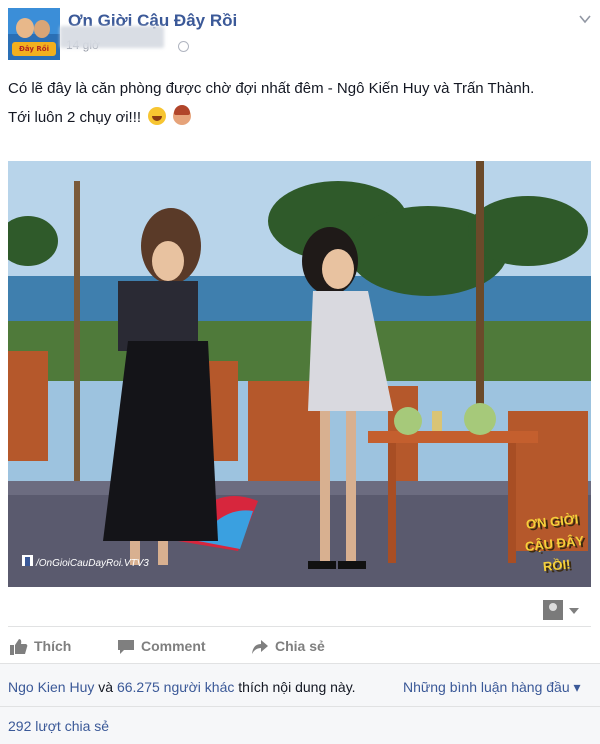 The height and width of the screenshot is (744, 600). I want to click on like-label: Thích, so click(53, 646).